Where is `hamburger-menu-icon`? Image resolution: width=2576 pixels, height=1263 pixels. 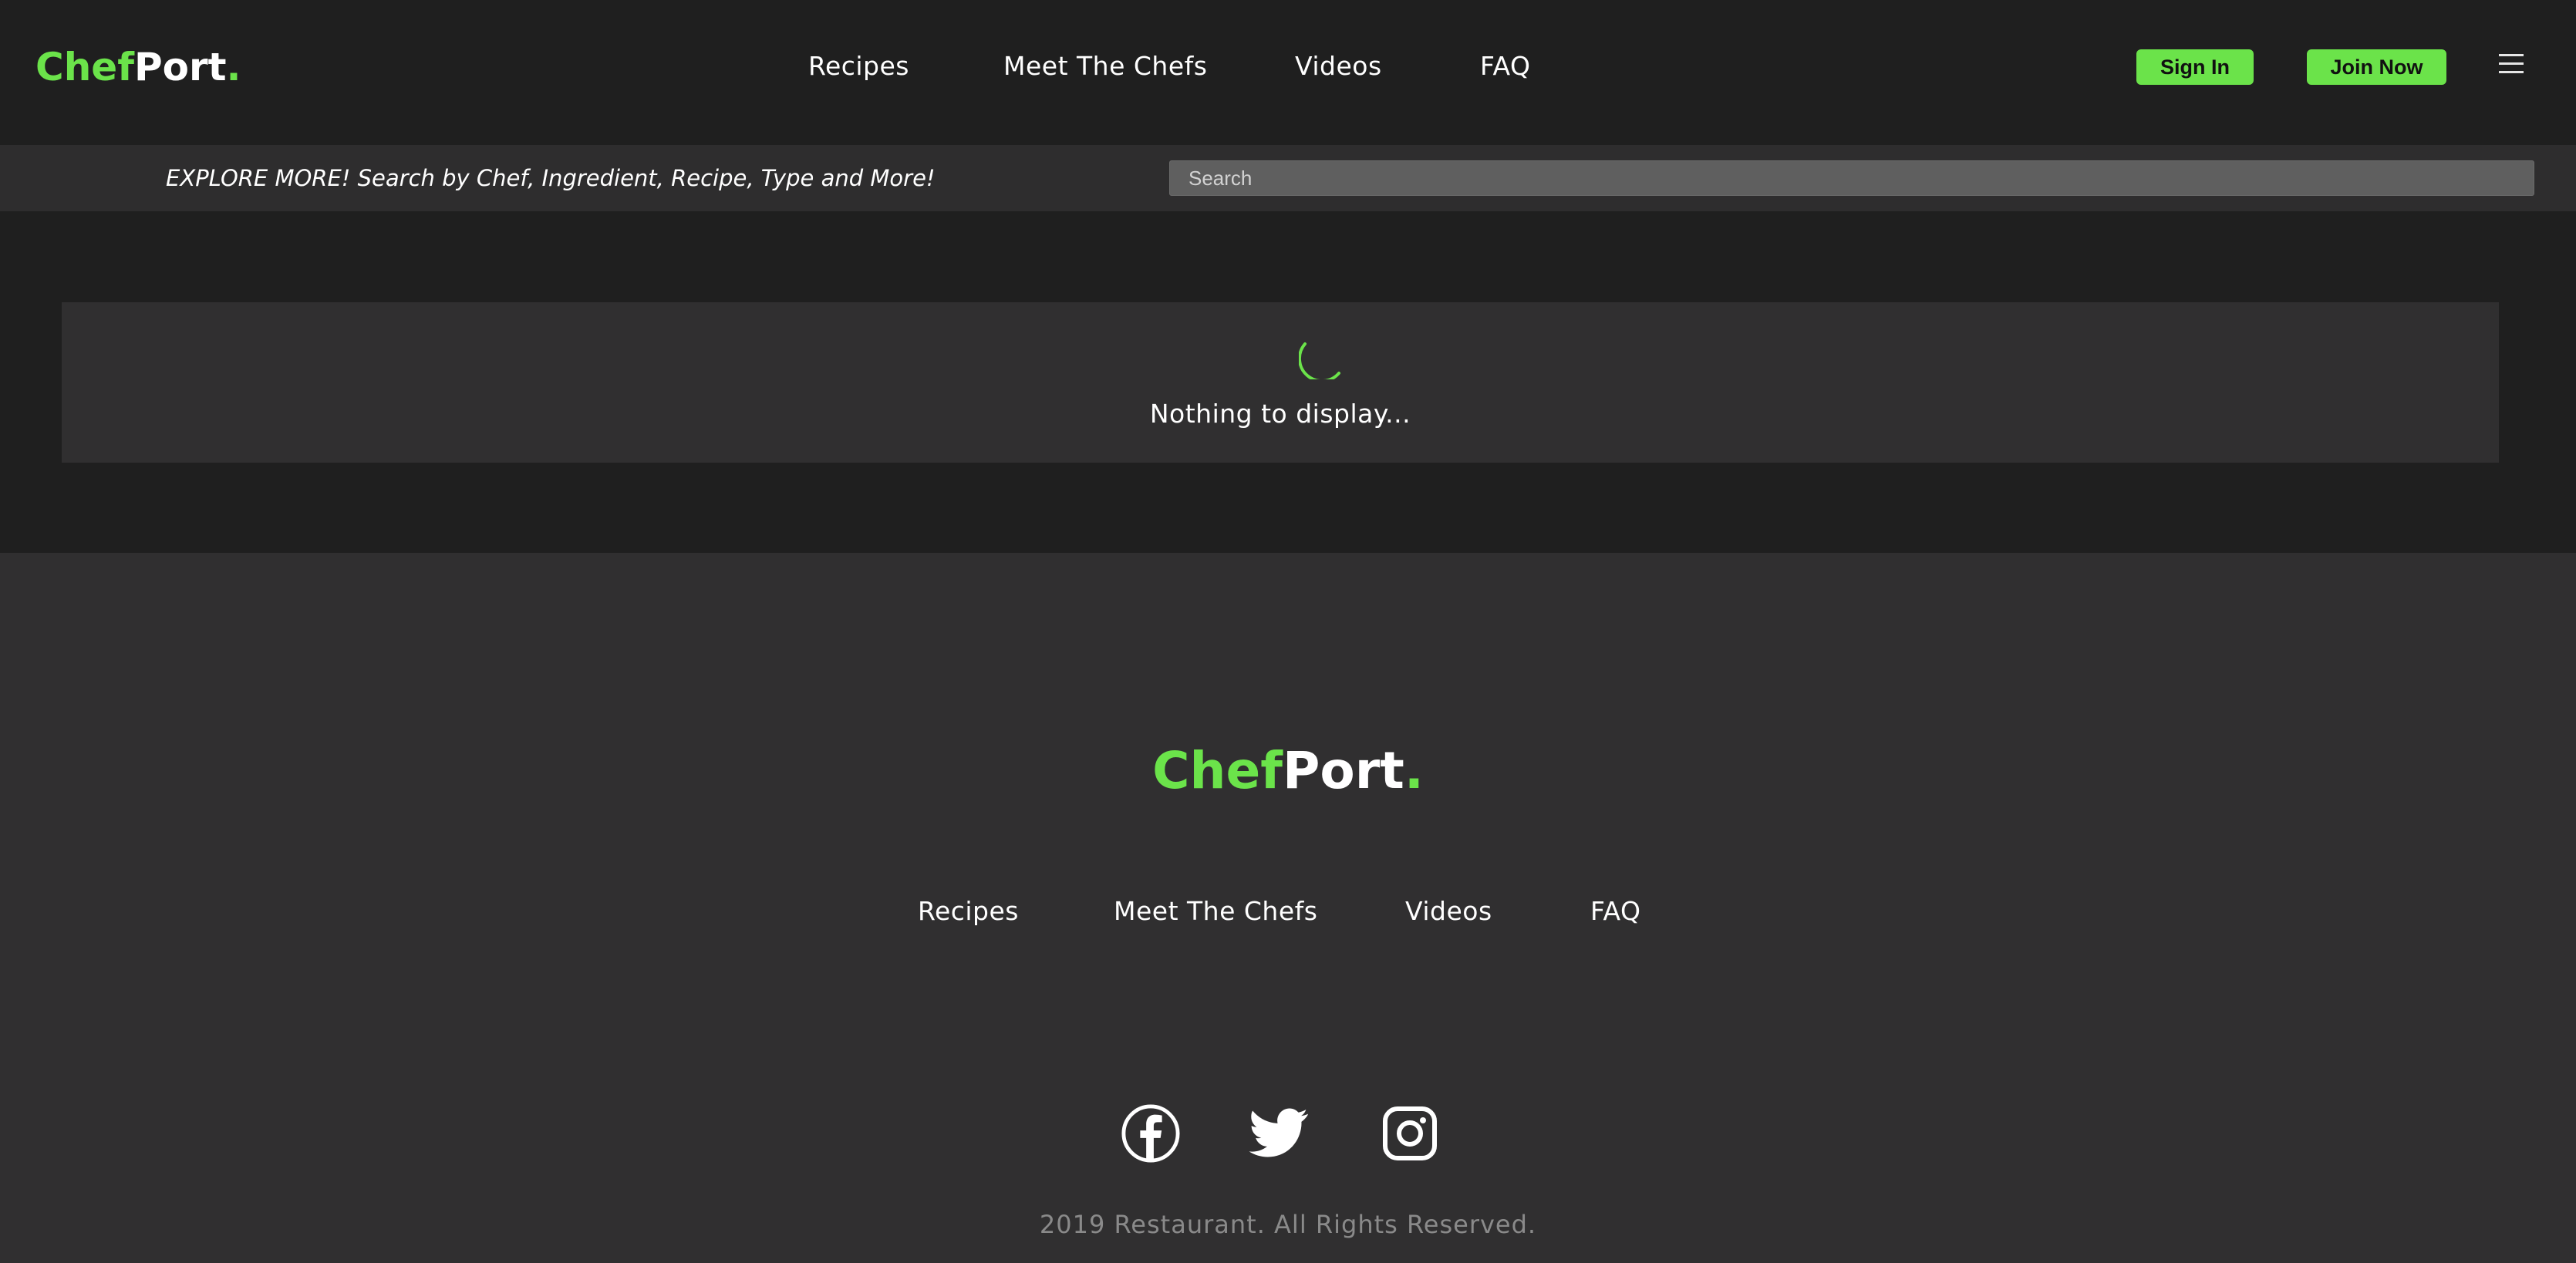
hamburger-menu-icon is located at coordinates (2511, 65).